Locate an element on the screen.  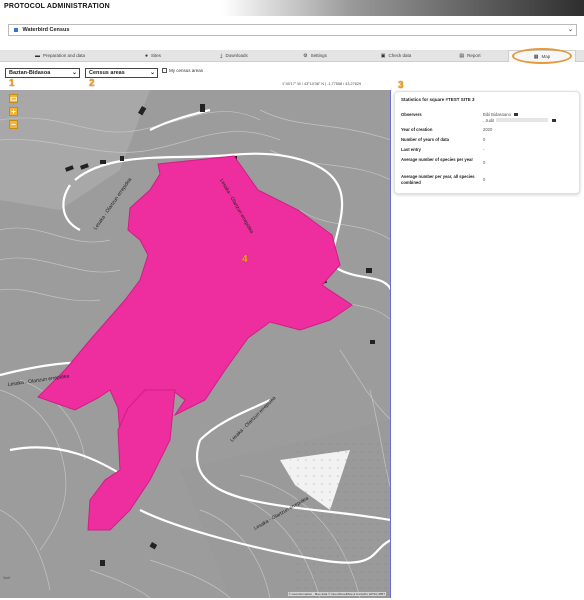
redacted-text is located at coordinates (522, 120).